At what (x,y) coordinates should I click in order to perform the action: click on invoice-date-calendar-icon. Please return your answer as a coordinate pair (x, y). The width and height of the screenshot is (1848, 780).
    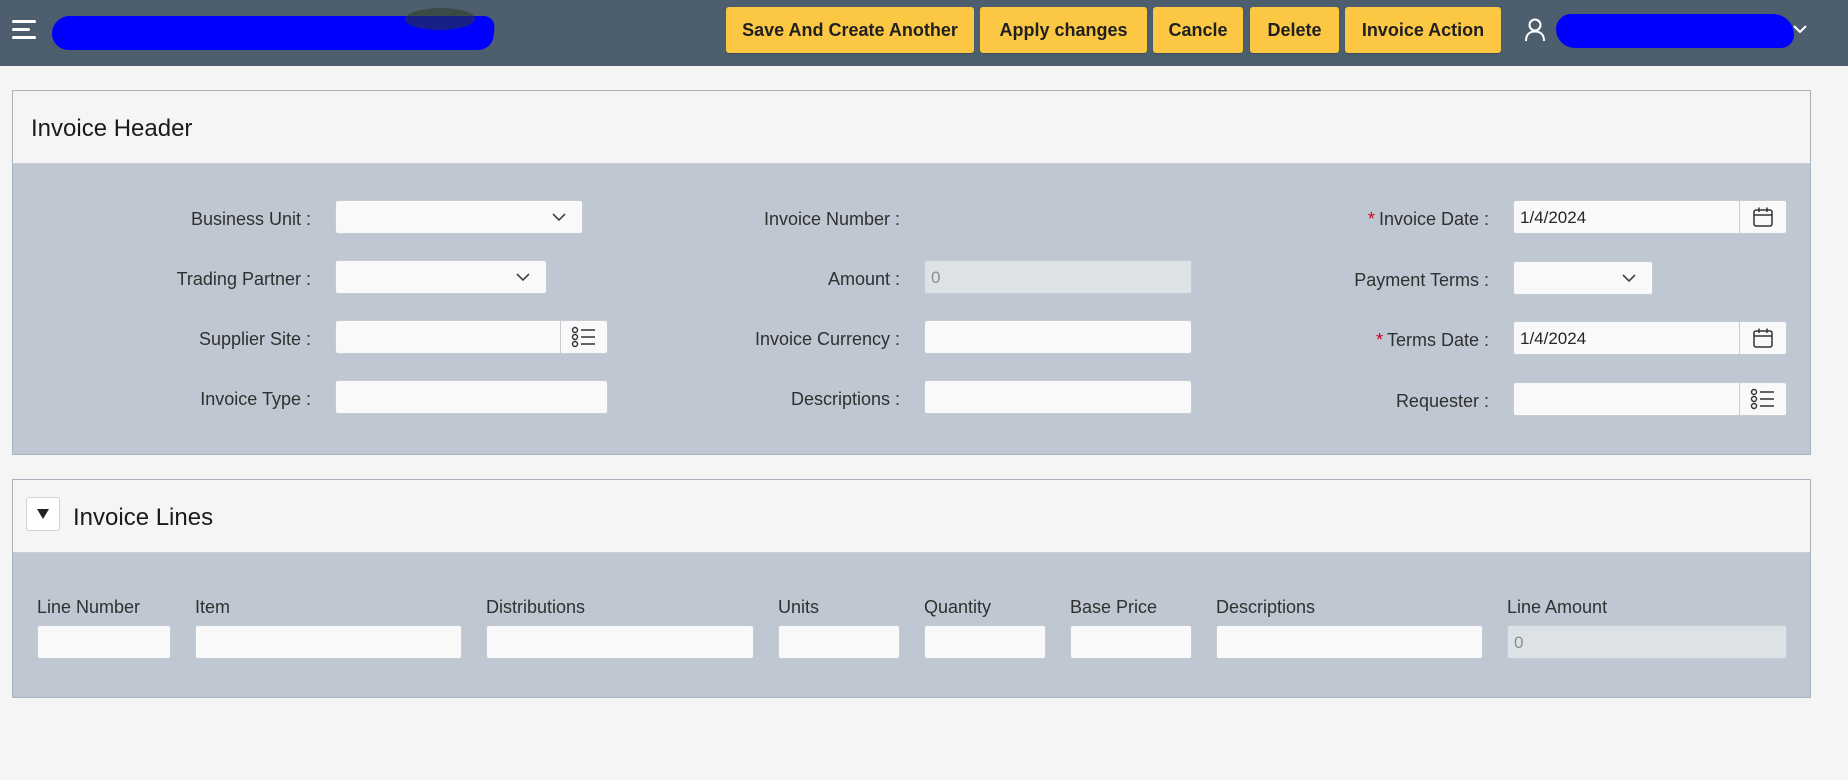
    Looking at the image, I should click on (1762, 217).